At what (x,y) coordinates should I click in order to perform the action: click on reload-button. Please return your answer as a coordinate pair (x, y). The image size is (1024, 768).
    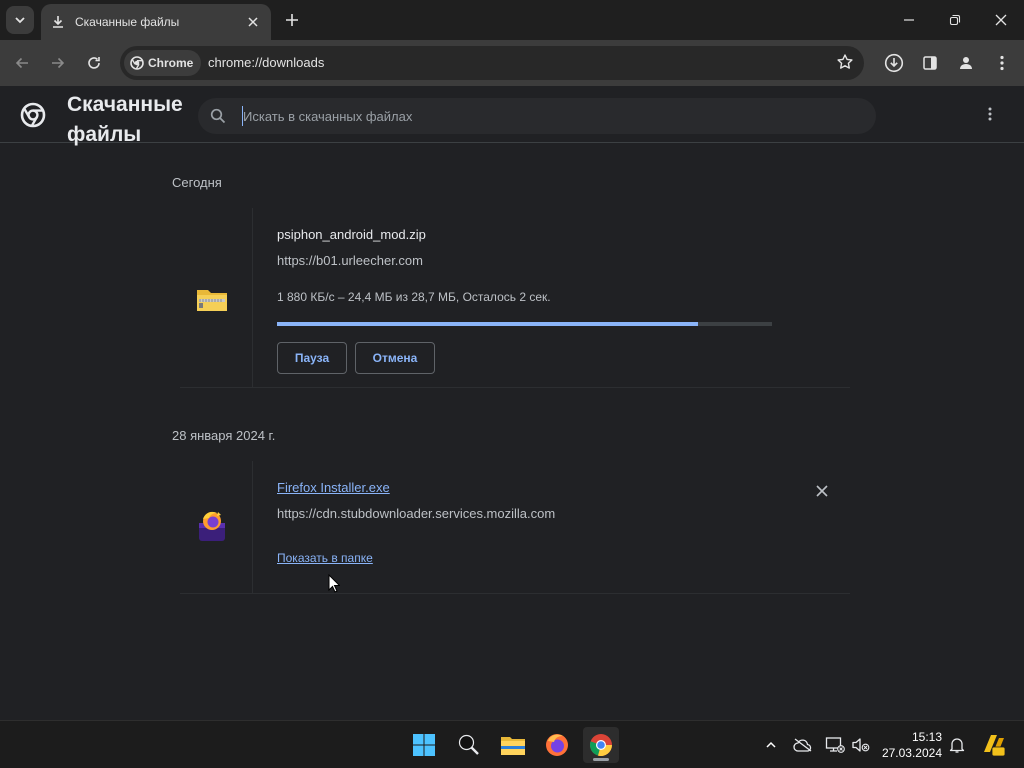
    Looking at the image, I should click on (94, 63).